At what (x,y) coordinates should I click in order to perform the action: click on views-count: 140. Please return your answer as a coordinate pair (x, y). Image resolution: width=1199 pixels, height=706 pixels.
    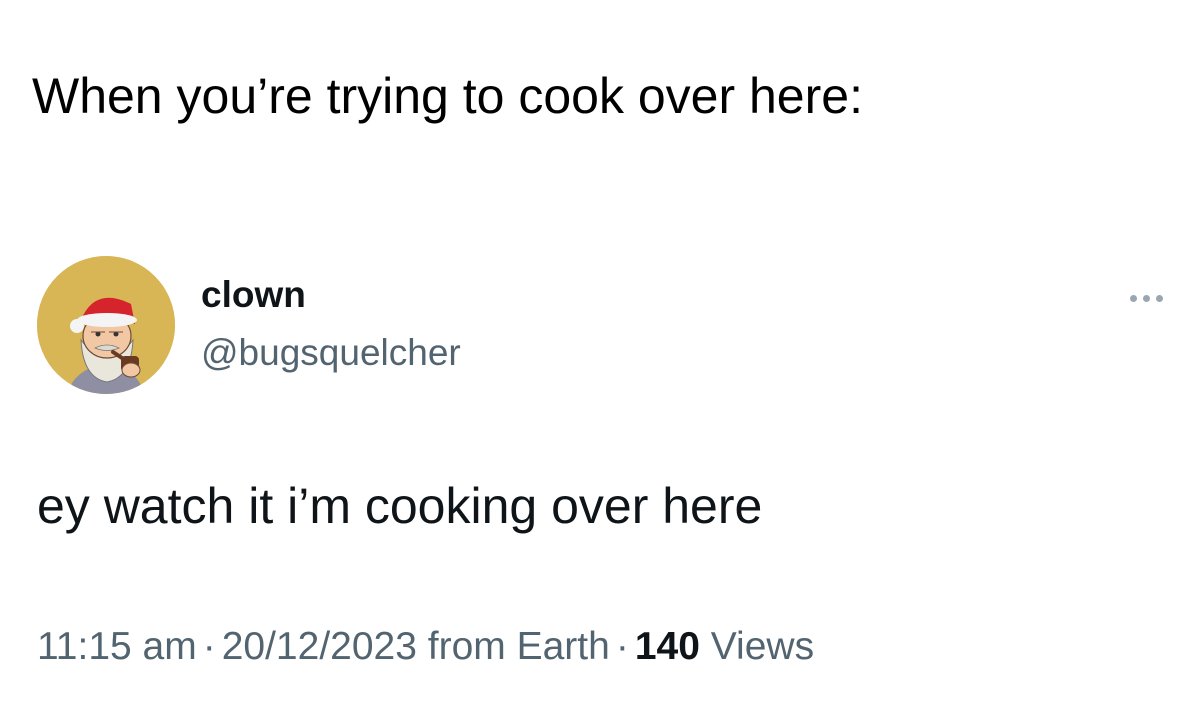
    Looking at the image, I should click on (667, 646).